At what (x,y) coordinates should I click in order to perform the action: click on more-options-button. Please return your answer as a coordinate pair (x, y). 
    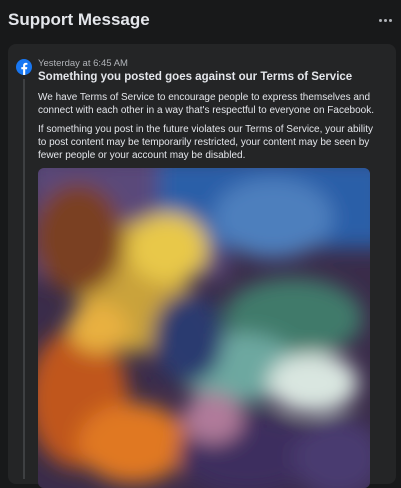
    Looking at the image, I should click on (385, 20).